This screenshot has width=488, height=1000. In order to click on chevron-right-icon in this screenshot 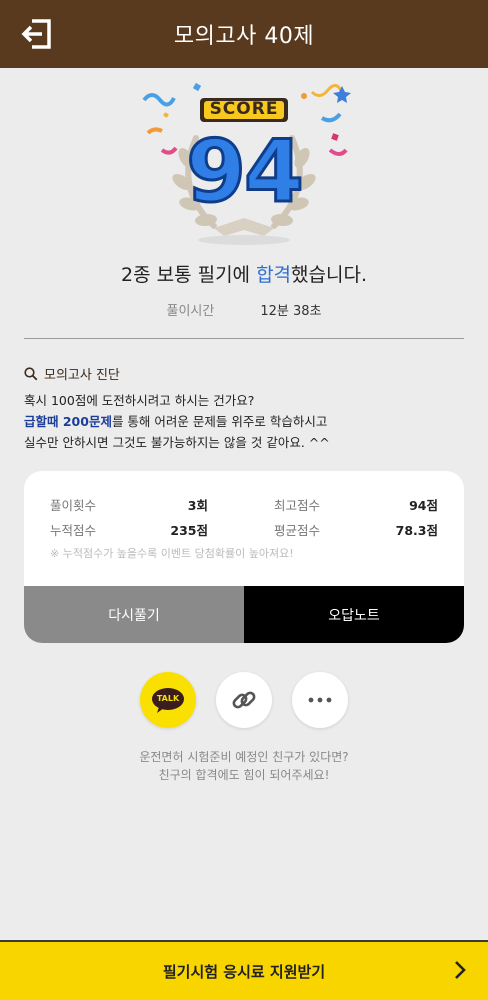, I will do `click(460, 970)`.